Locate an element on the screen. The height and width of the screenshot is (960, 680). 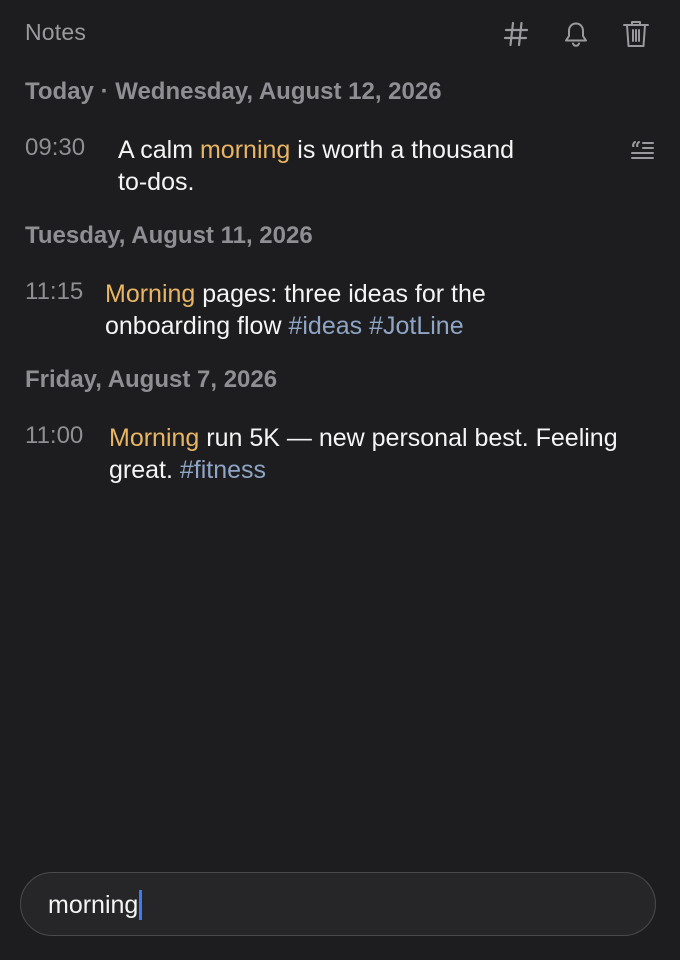
note-text-segment: pages: three ideas for the is located at coordinates (340, 294).